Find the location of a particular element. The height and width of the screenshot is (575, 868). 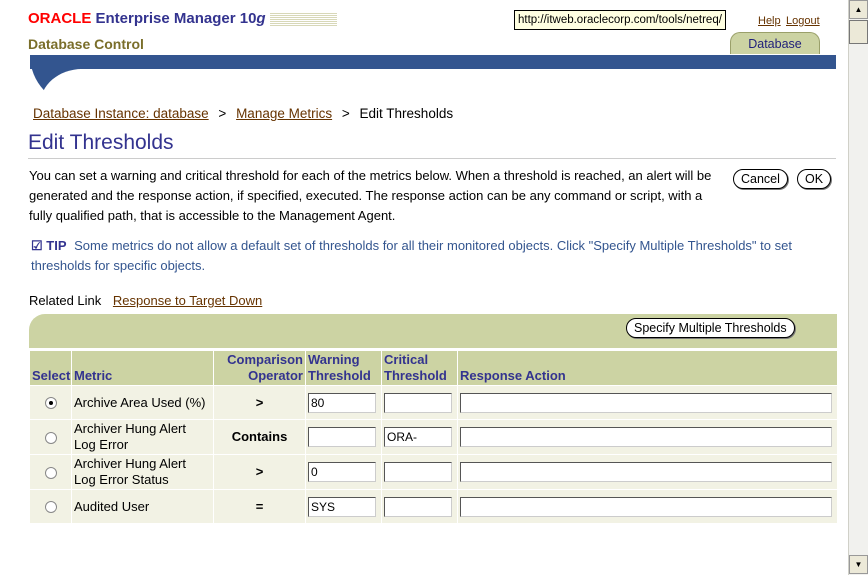

related-link-label: Related Link is located at coordinates (65, 300).